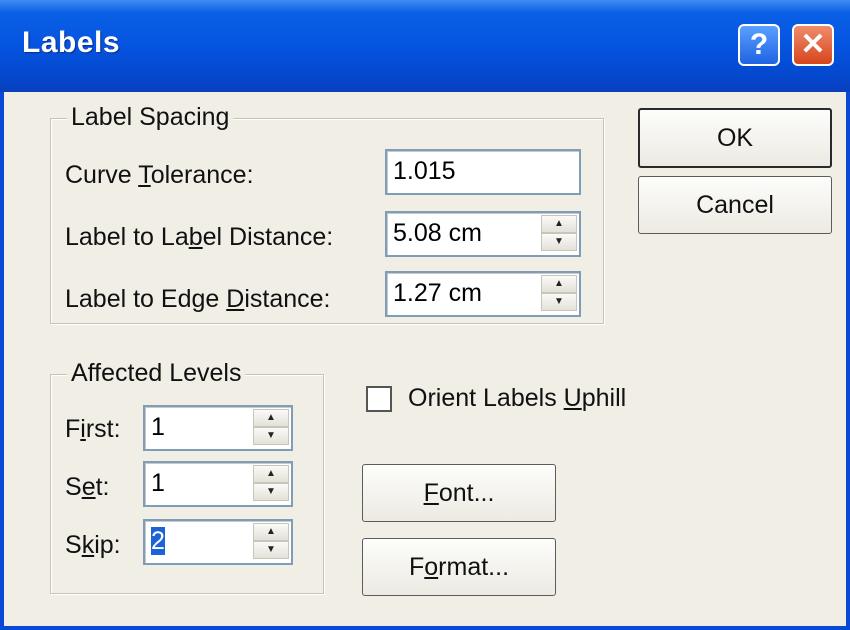 The width and height of the screenshot is (850, 630). What do you see at coordinates (198, 299) in the screenshot?
I see `edge-distance-label: Label to Edge Distance:` at bounding box center [198, 299].